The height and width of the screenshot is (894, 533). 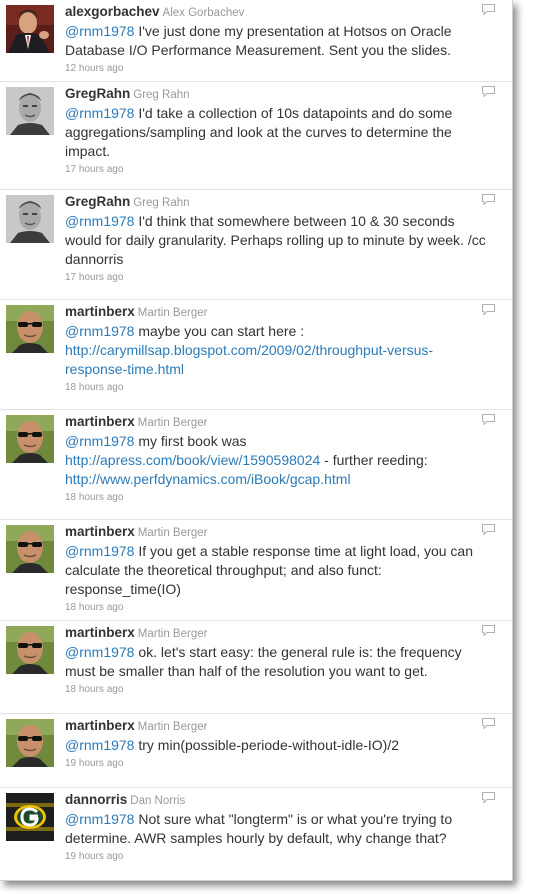 What do you see at coordinates (158, 801) in the screenshot?
I see `real-name: Dan Norris` at bounding box center [158, 801].